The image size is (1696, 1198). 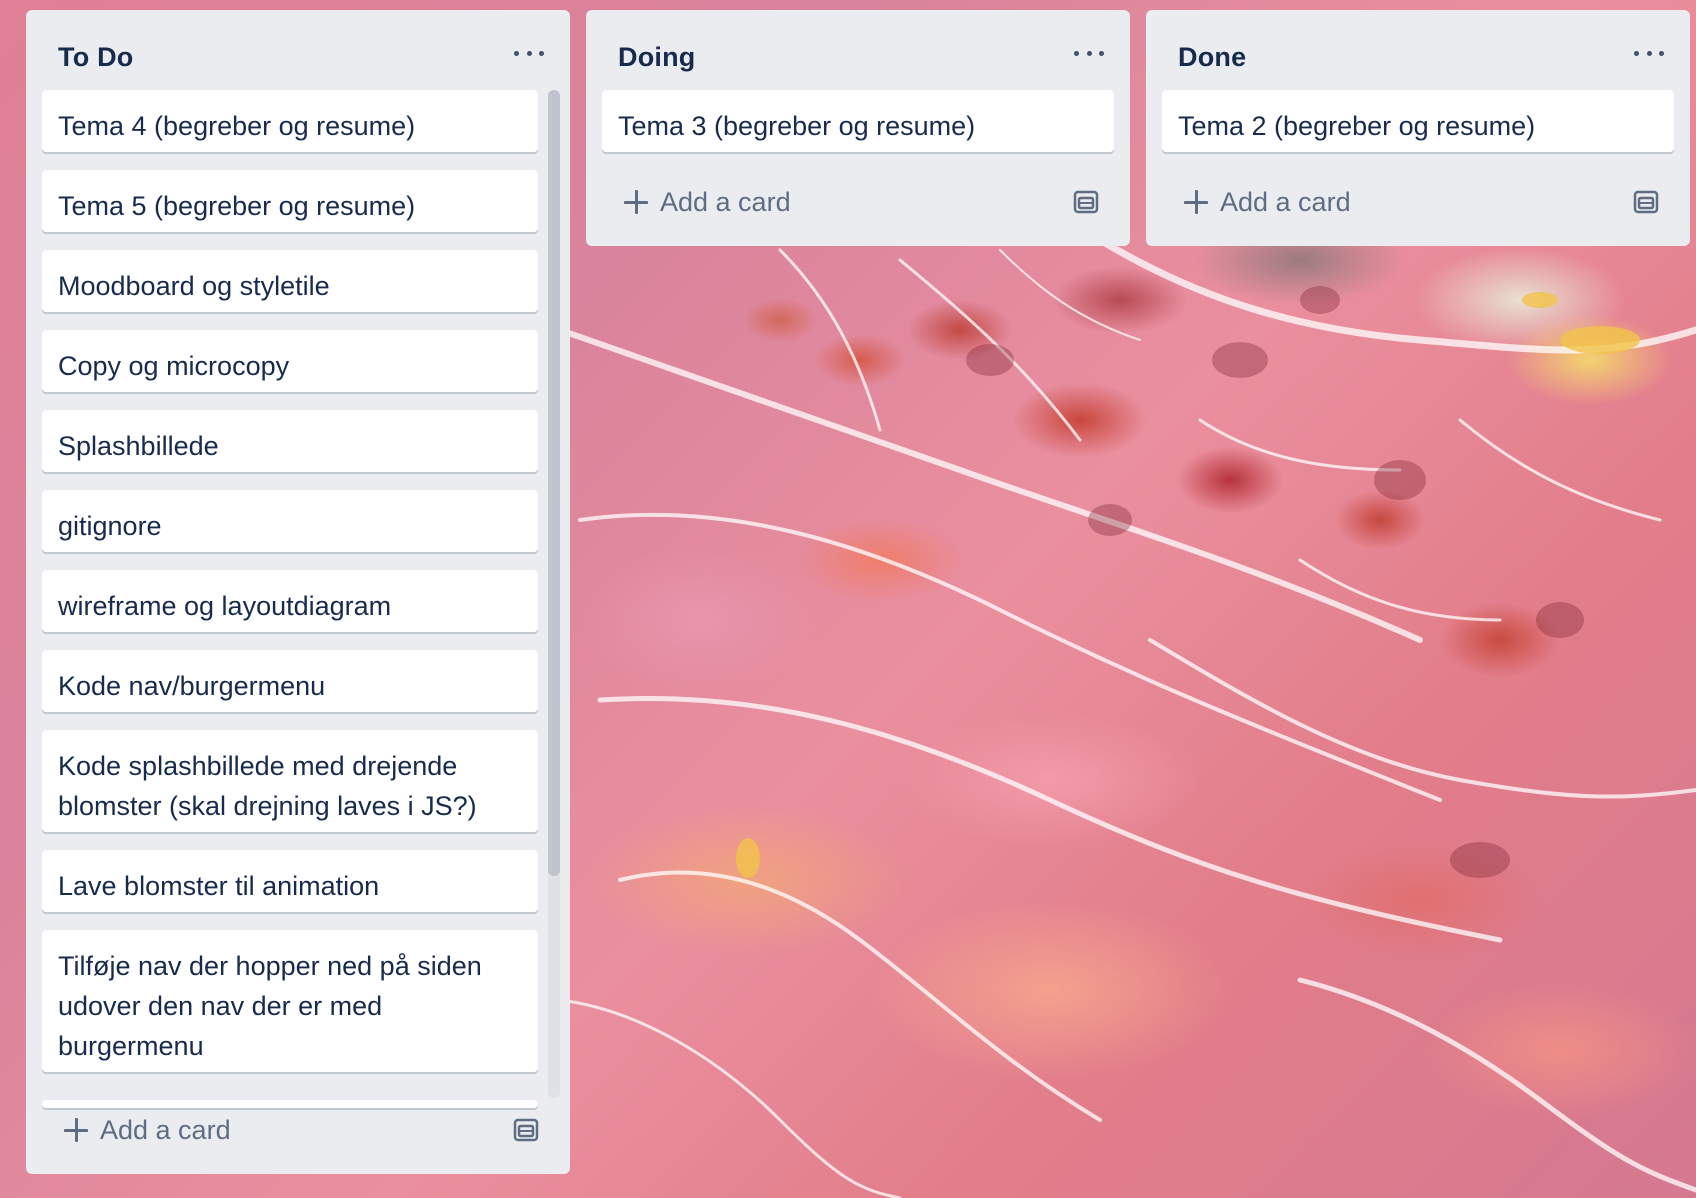 I want to click on card: Tema 5 (begreber og resume), so click(x=290, y=201).